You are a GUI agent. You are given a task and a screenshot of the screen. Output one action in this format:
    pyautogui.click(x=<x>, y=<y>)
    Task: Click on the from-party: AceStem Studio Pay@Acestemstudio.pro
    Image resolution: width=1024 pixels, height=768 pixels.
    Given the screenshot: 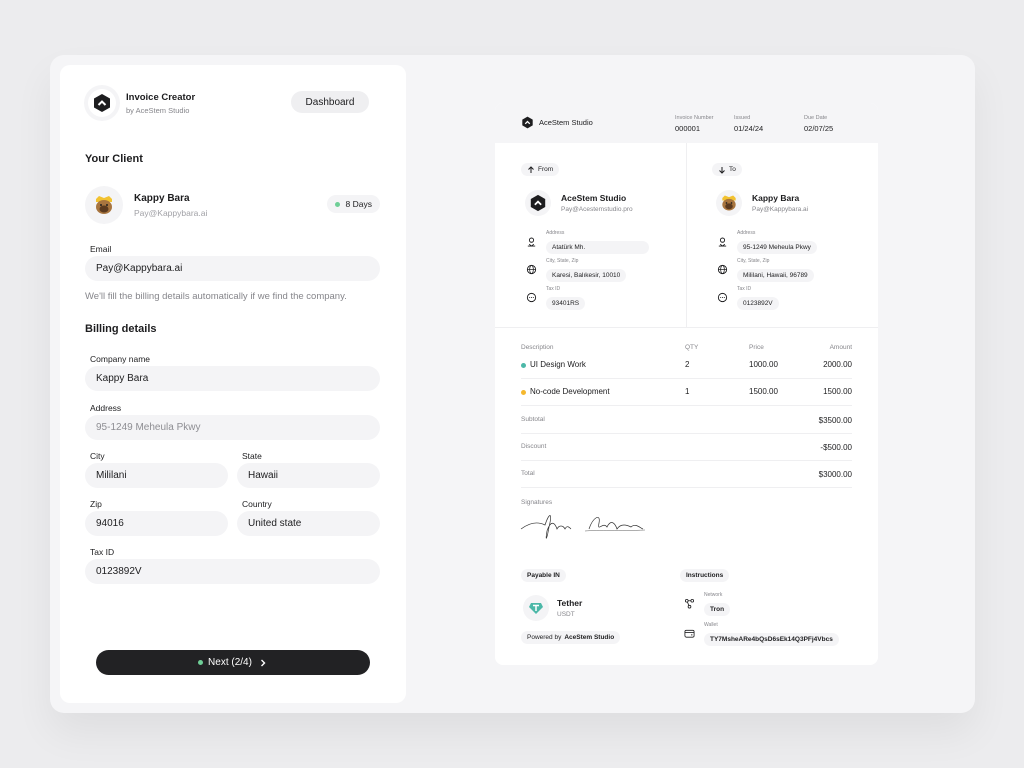 What is the action you would take?
    pyautogui.click(x=579, y=203)
    